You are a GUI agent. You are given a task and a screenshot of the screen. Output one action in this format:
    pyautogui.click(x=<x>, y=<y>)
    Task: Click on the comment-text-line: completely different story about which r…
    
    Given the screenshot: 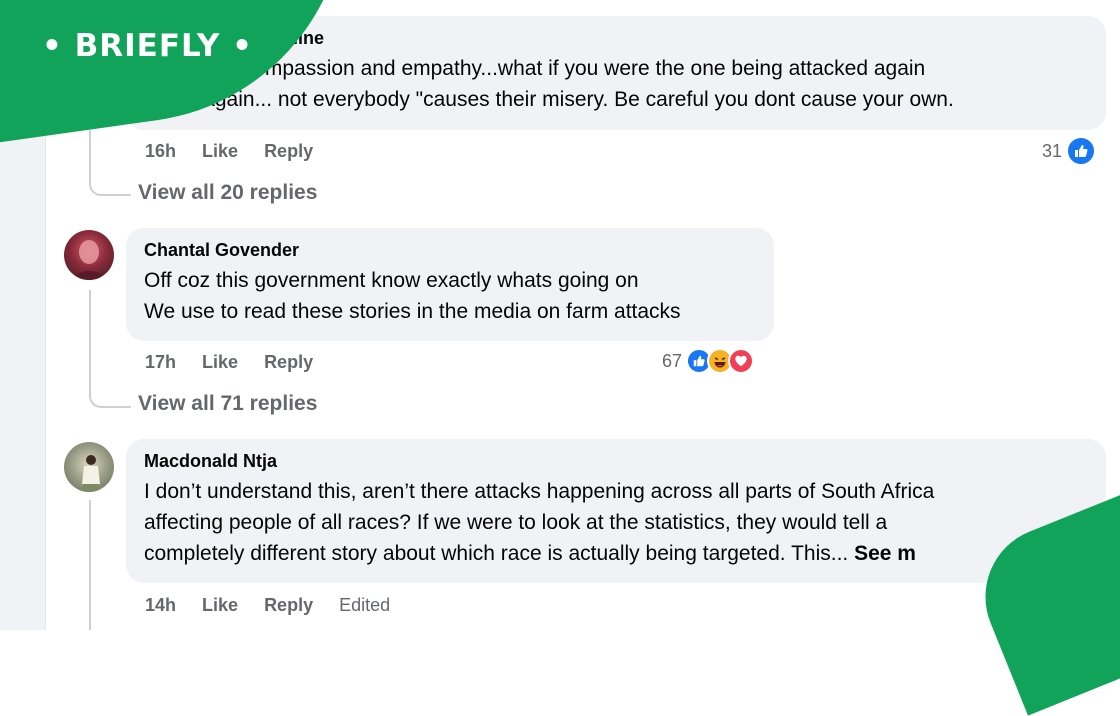 What is the action you would take?
    pyautogui.click(x=617, y=553)
    